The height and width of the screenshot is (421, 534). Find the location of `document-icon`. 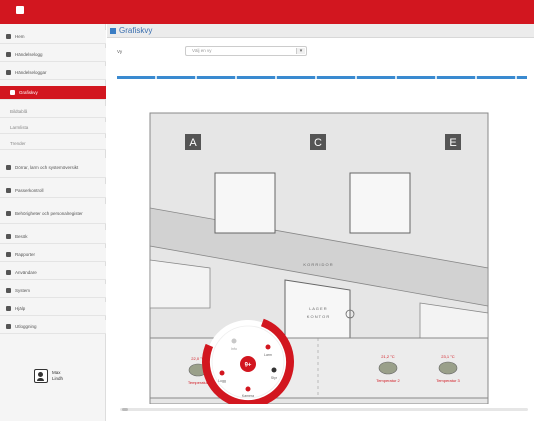

document-icon is located at coordinates (8, 72).